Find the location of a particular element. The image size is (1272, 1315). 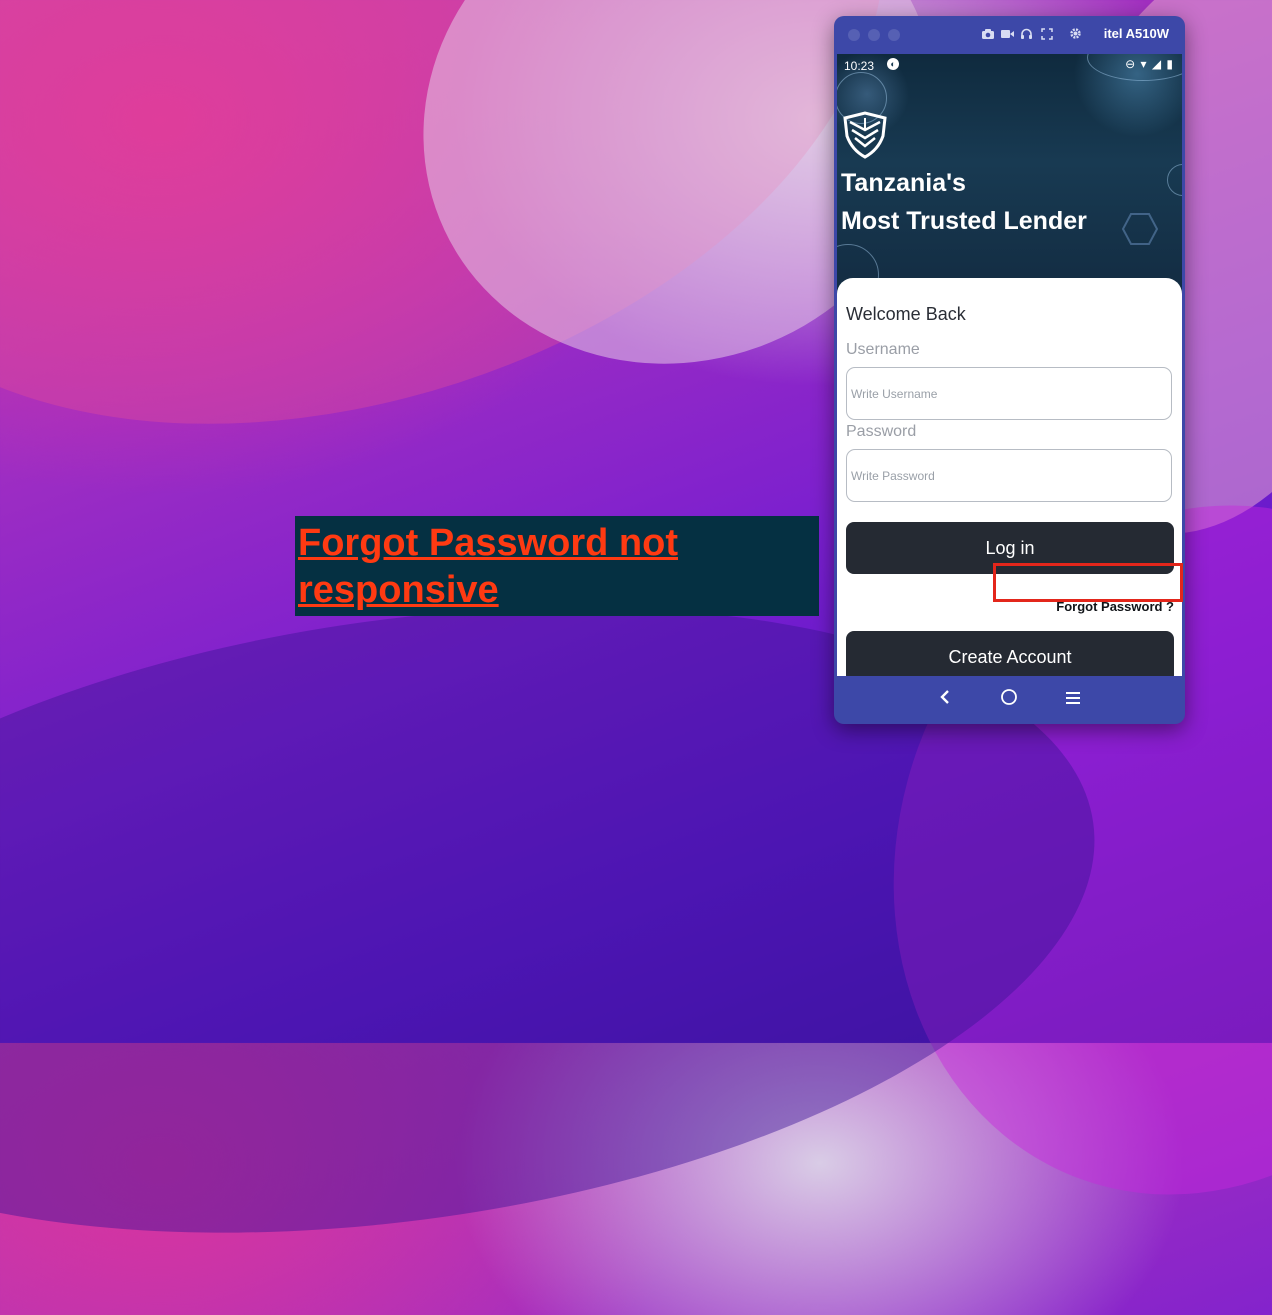

status-time: 10:23 is located at coordinates (859, 66).